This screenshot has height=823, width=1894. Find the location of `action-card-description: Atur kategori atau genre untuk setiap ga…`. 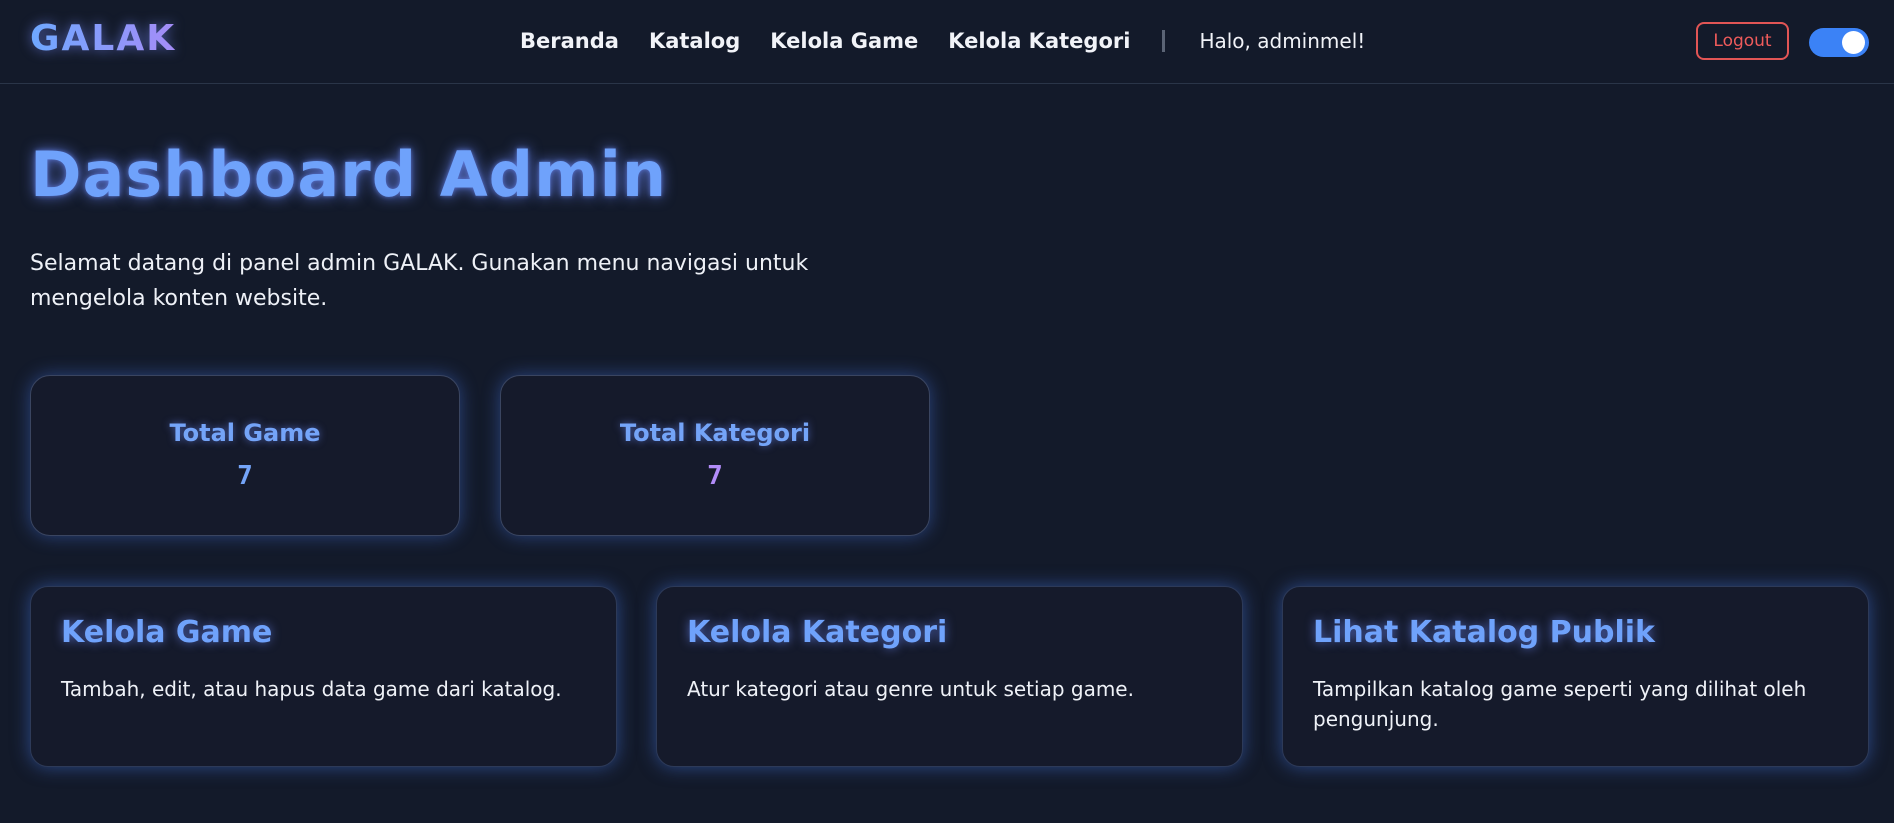

action-card-description: Atur kategori atau genre untuk setiap ga… is located at coordinates (910, 689).